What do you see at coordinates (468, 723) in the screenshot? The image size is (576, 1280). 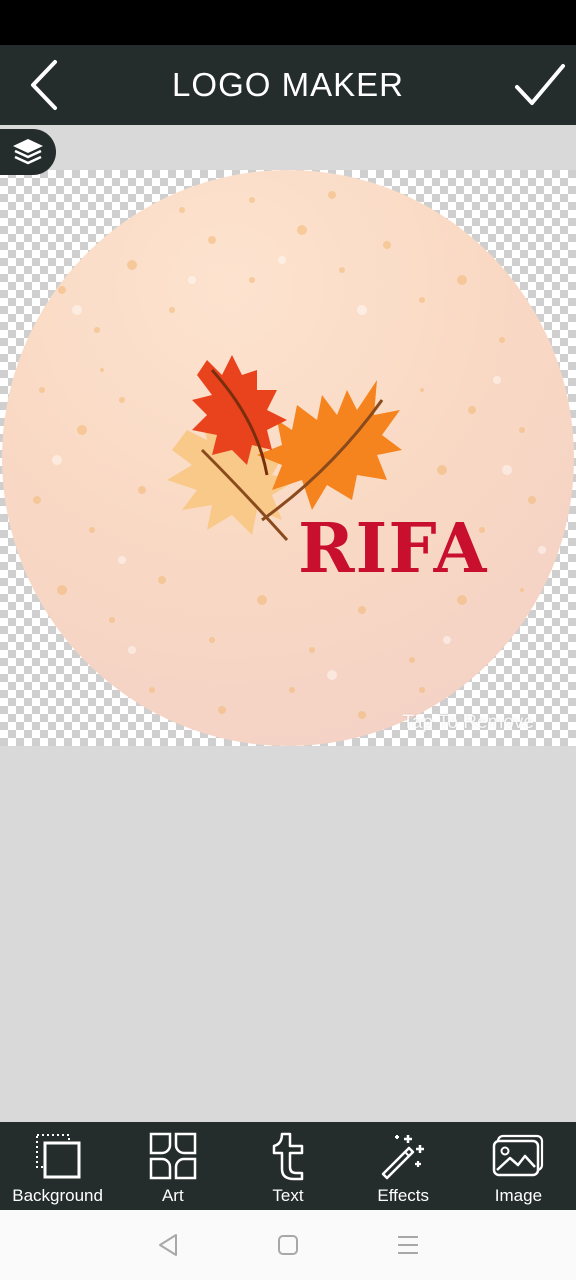 I see `tap-to-remove-label: Tap To Remove` at bounding box center [468, 723].